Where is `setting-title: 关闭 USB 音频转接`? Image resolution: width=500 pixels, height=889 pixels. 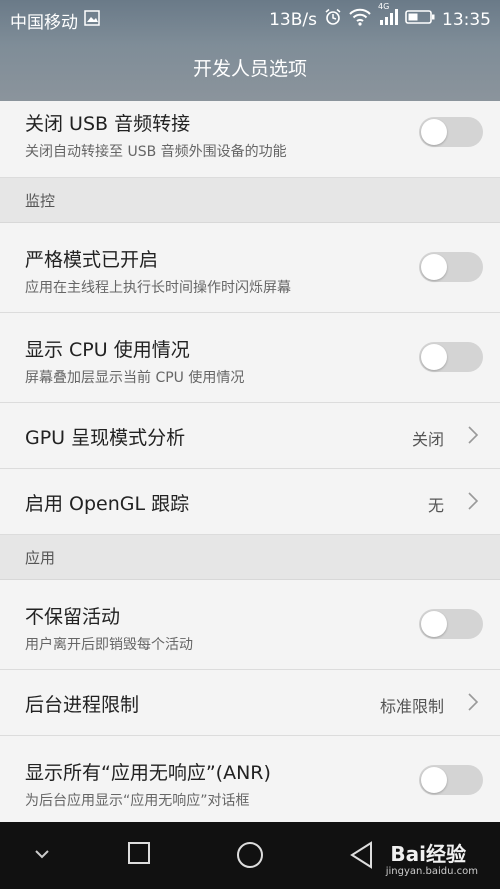
setting-title: 关闭 USB 音频转接 is located at coordinates (108, 124).